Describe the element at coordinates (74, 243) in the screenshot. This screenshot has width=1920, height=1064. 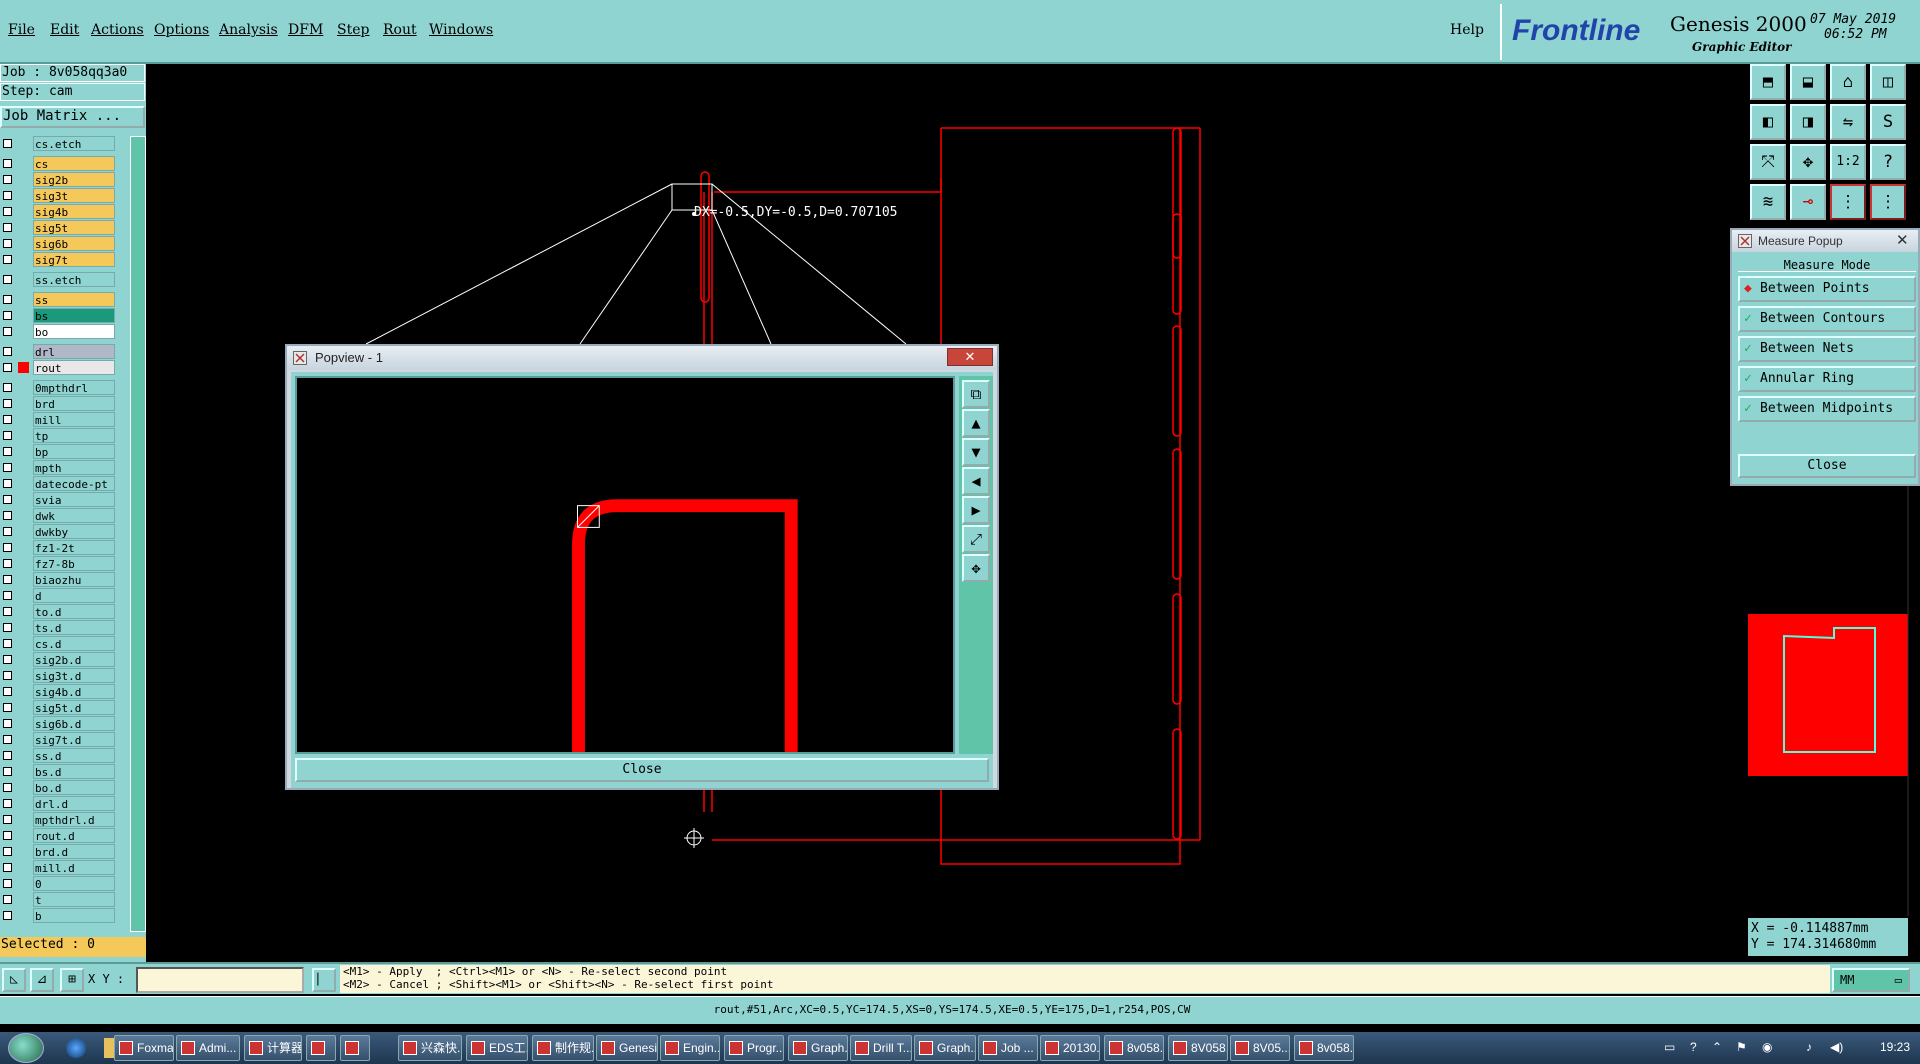
I see `layer-name: sig6b` at that location.